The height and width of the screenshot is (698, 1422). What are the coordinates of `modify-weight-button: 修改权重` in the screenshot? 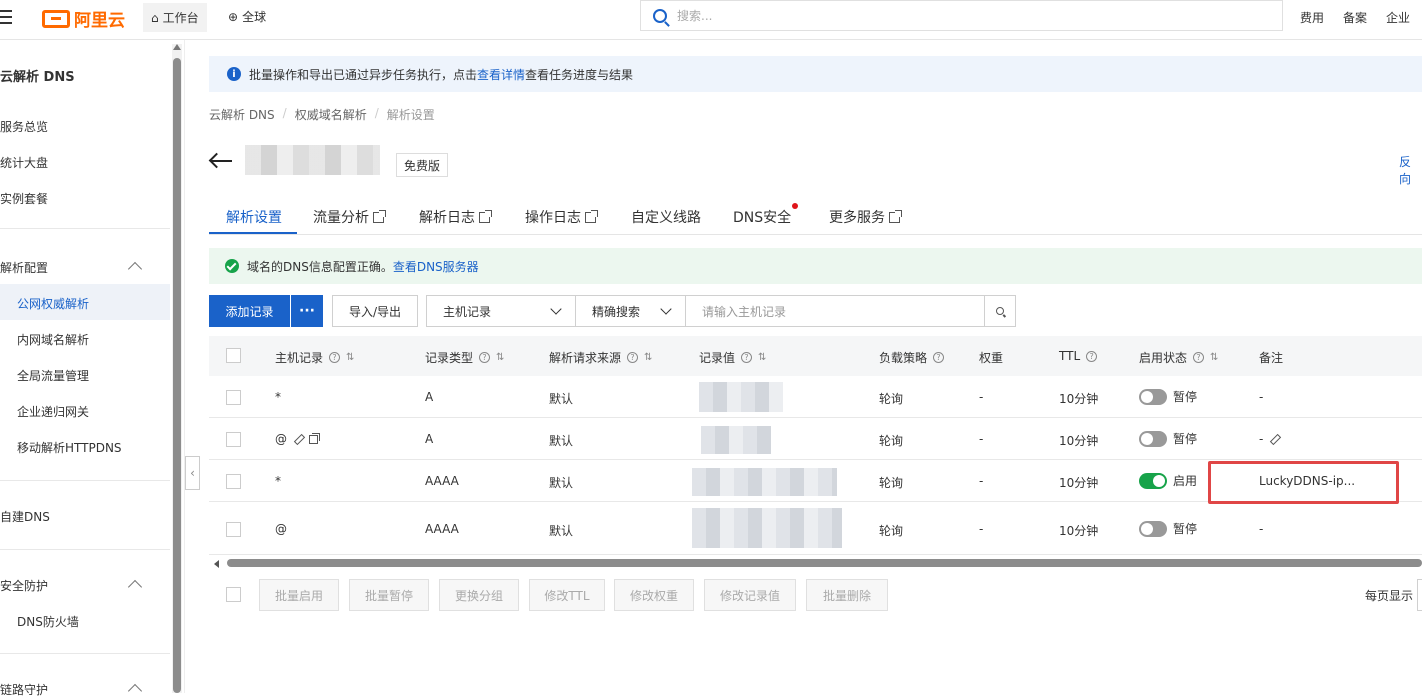 It's located at (654, 595).